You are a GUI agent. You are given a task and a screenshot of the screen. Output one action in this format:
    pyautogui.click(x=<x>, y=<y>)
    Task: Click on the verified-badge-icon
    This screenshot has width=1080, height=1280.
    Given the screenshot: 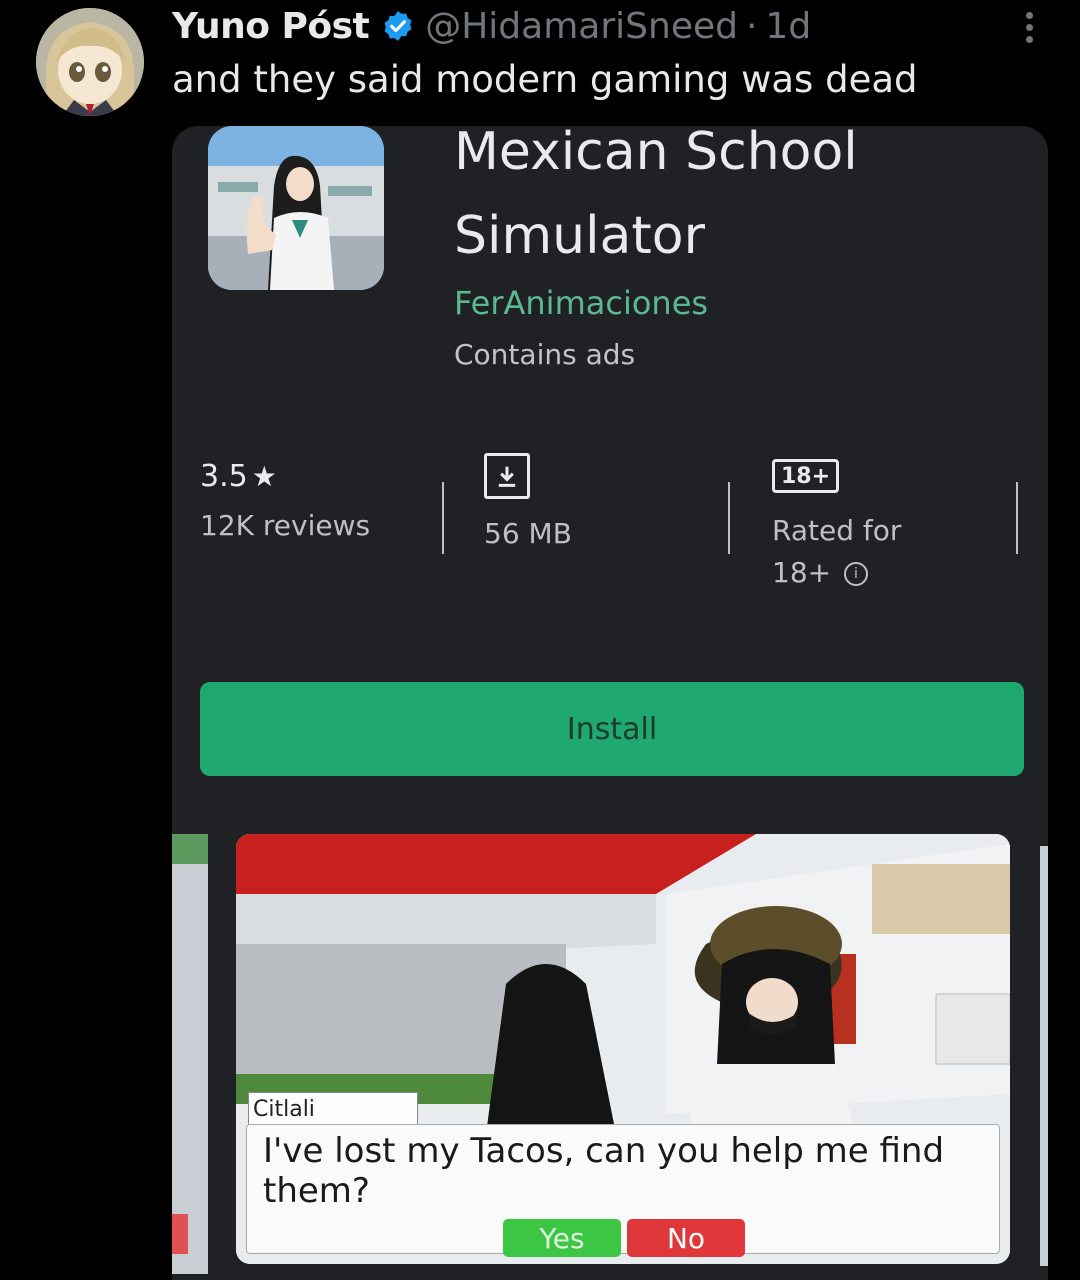 What is the action you would take?
    pyautogui.click(x=398, y=26)
    